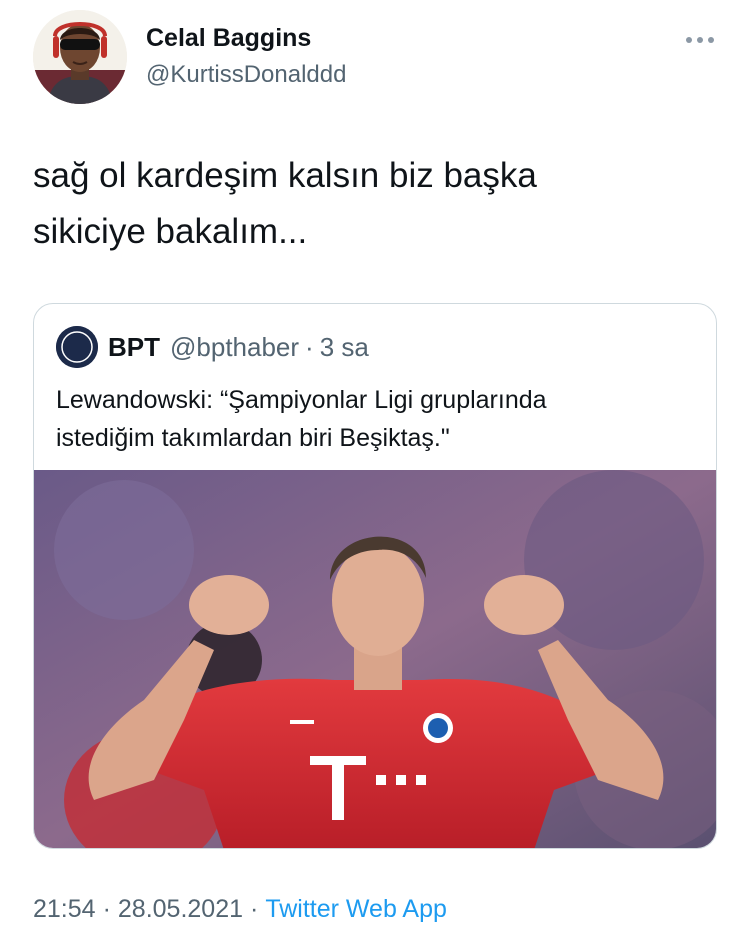 This screenshot has width=750, height=933. Describe the element at coordinates (356, 909) in the screenshot. I see `tweet-source-link: Twitter Web App` at that location.